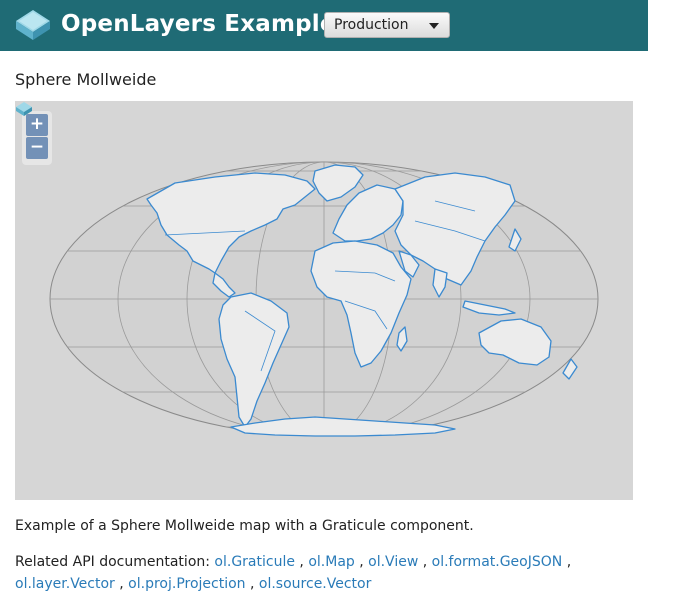  I want to click on openlayers-attribution-icon, so click(24, 109).